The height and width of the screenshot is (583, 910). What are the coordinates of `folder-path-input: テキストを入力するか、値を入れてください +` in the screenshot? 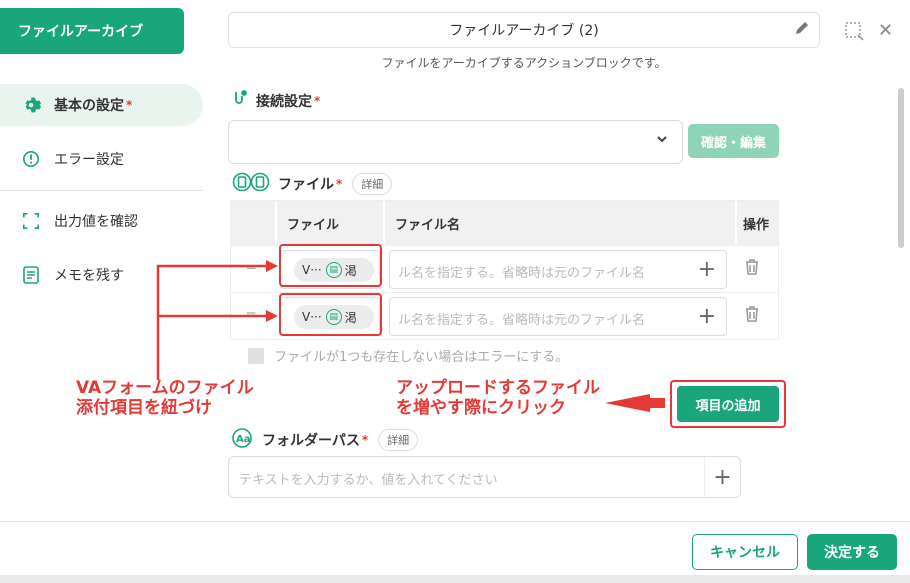 It's located at (484, 477).